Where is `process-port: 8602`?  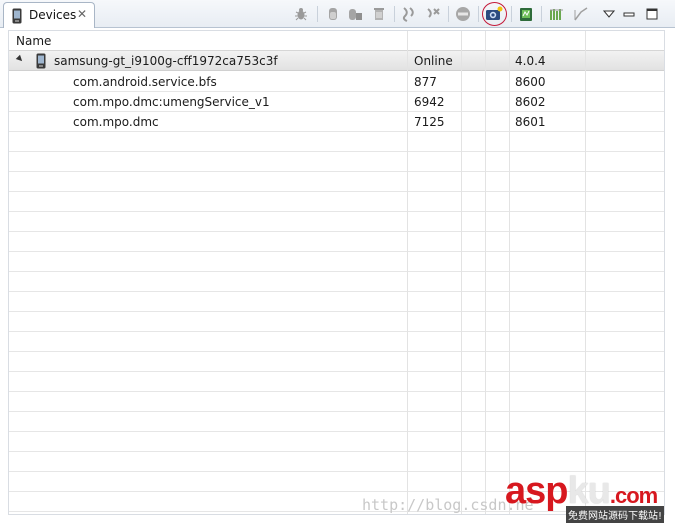
process-port: 8602 is located at coordinates (530, 102).